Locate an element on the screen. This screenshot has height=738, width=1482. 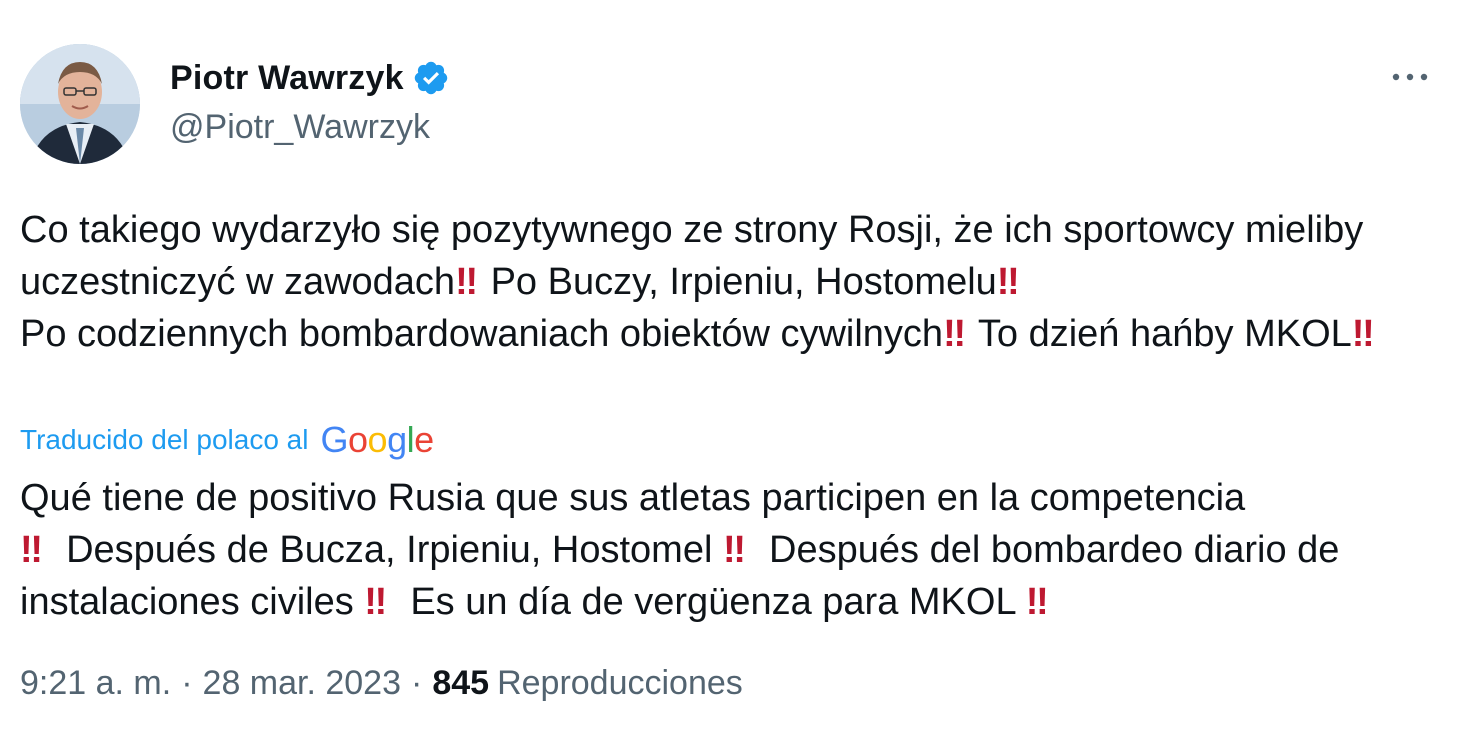
display-name: Piotr Wawrzyk is located at coordinates (287, 78).